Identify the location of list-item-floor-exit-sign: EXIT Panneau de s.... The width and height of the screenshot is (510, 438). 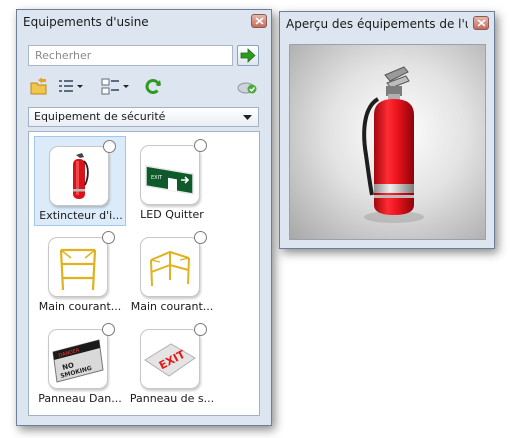
(172, 365).